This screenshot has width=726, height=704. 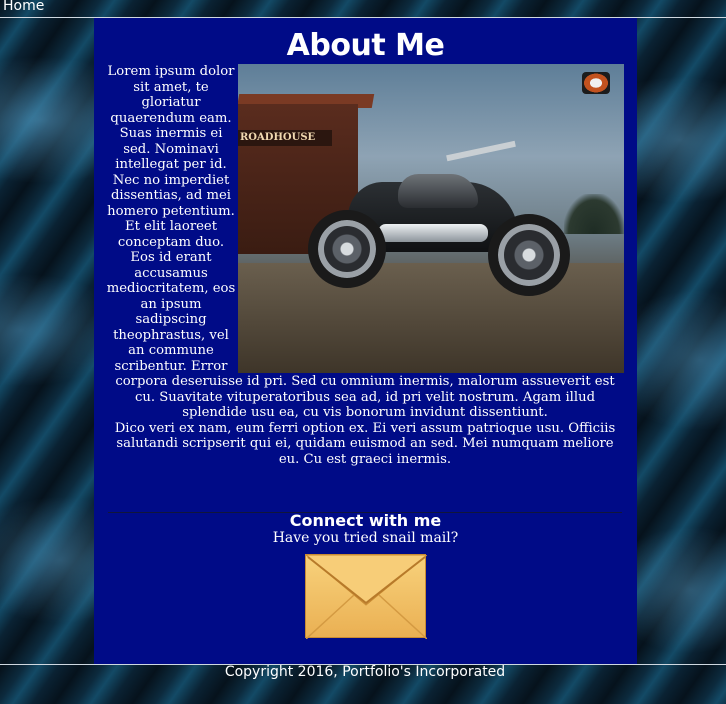 I want to click on envelope-icon-graphic, so click(x=366, y=597).